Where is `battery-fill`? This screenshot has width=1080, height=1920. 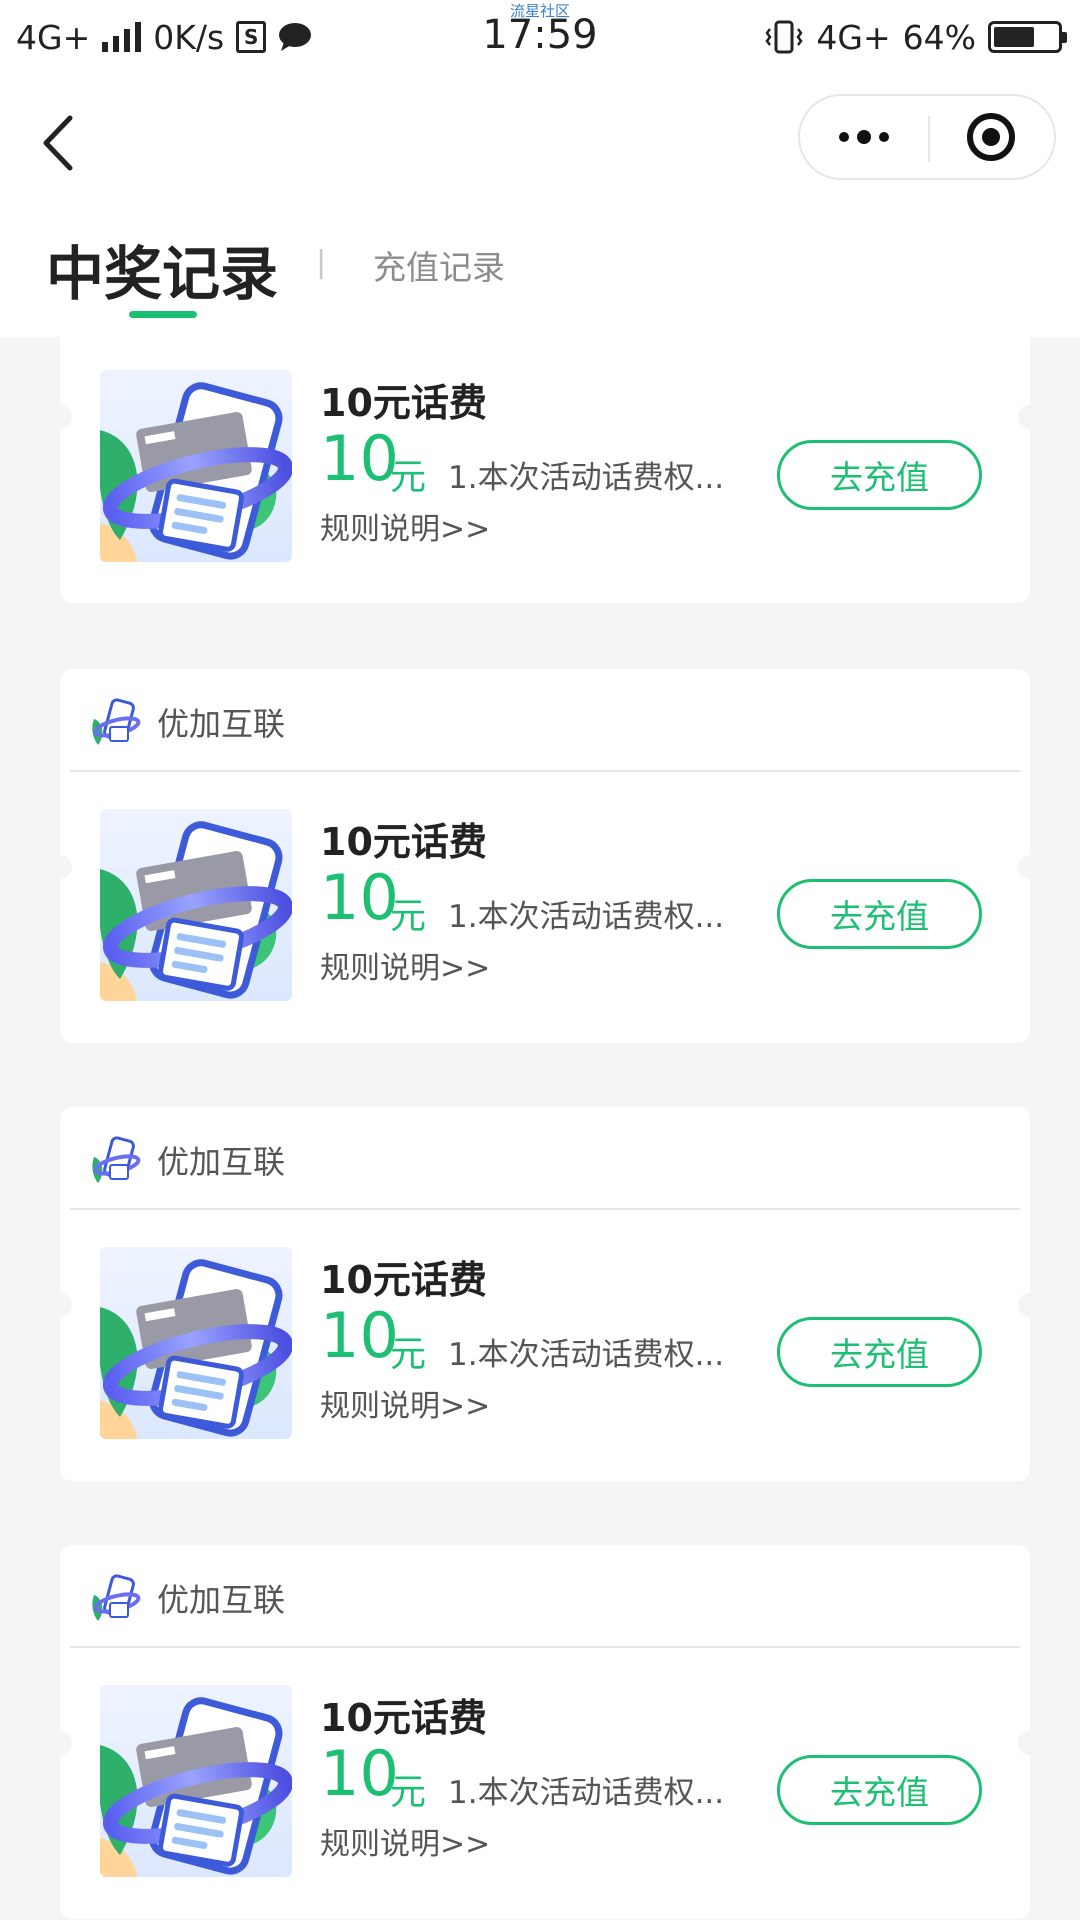
battery-fill is located at coordinates (1014, 37).